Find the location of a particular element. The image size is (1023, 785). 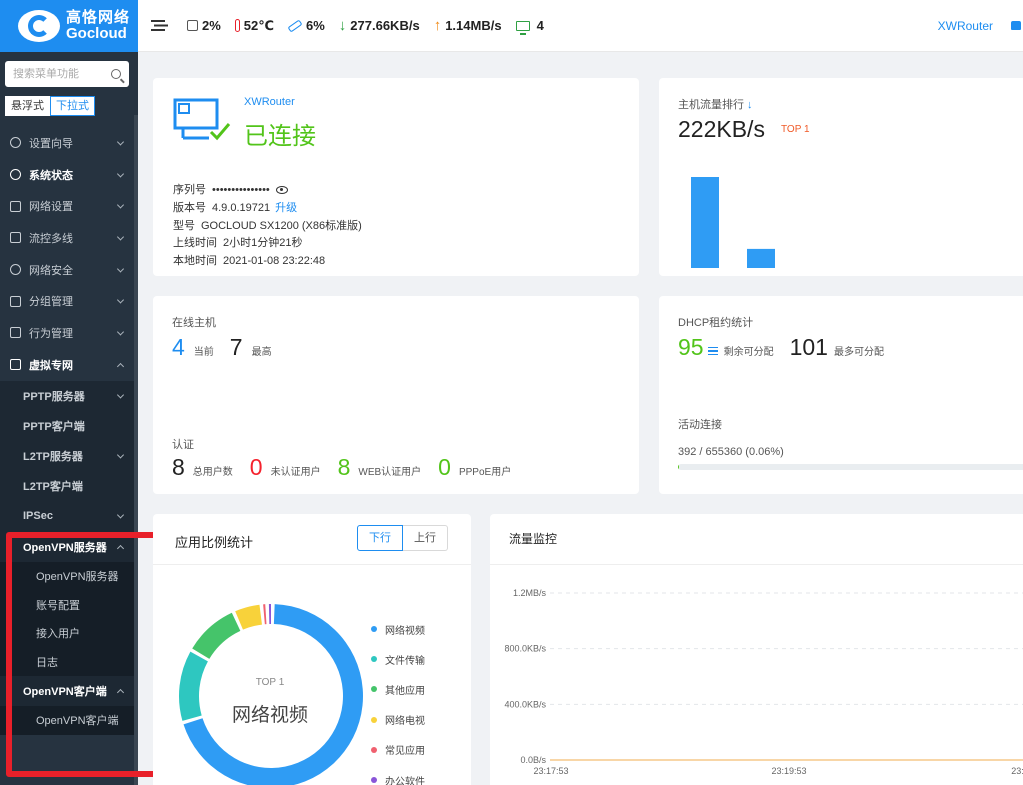

version-value: 4.9.0.19721 is located at coordinates (241, 207).